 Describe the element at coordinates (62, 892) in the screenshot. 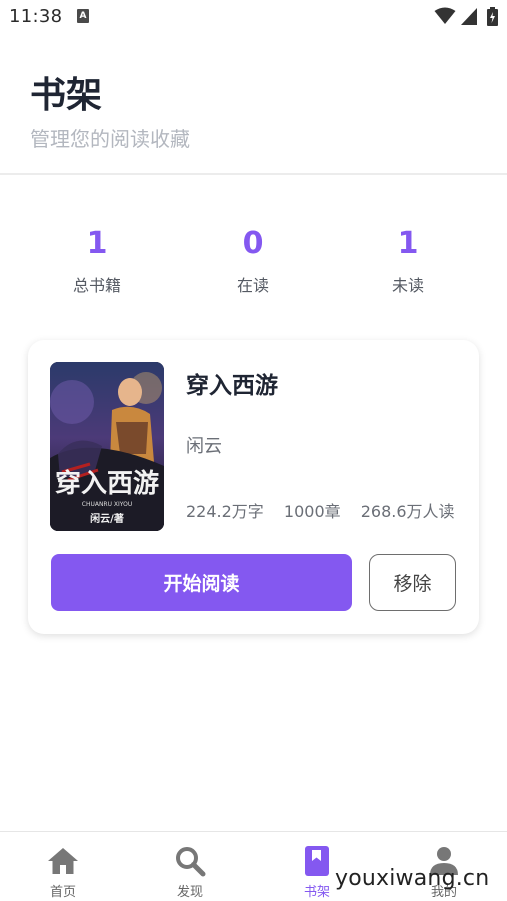

I see `nav-label: 首页` at that location.